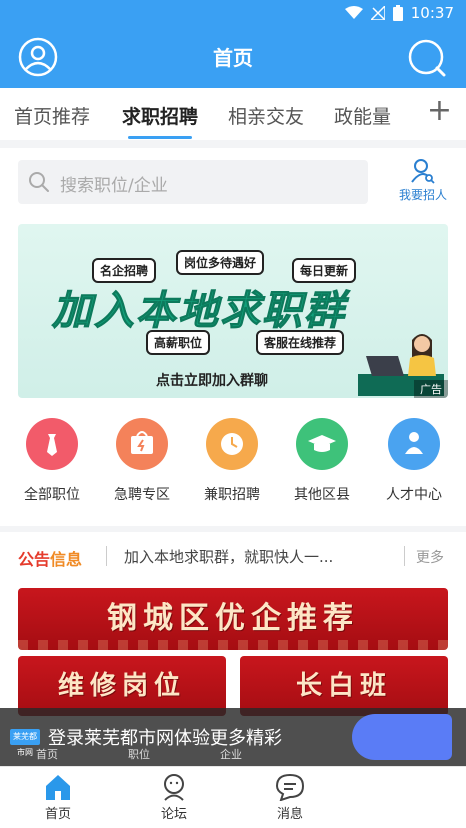 The image size is (466, 828). Describe the element at coordinates (25, 743) in the screenshot. I see `app-logo: 莱芜都市网` at that location.